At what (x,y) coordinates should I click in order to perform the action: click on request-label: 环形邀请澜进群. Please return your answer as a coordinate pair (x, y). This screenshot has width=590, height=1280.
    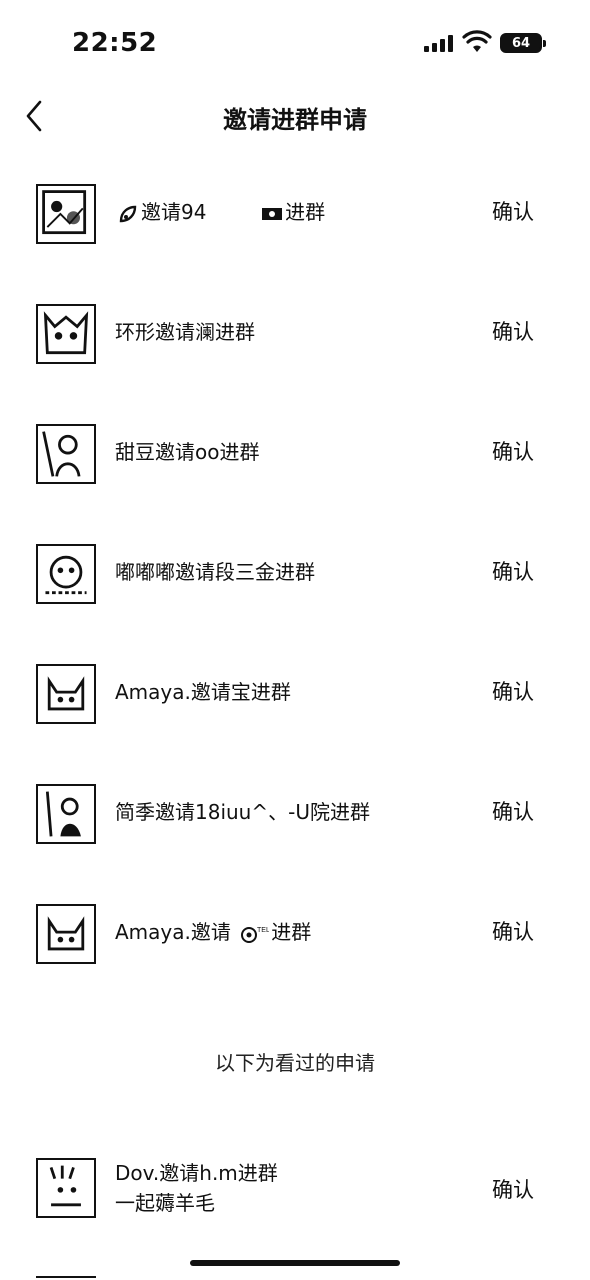
    Looking at the image, I should click on (185, 332).